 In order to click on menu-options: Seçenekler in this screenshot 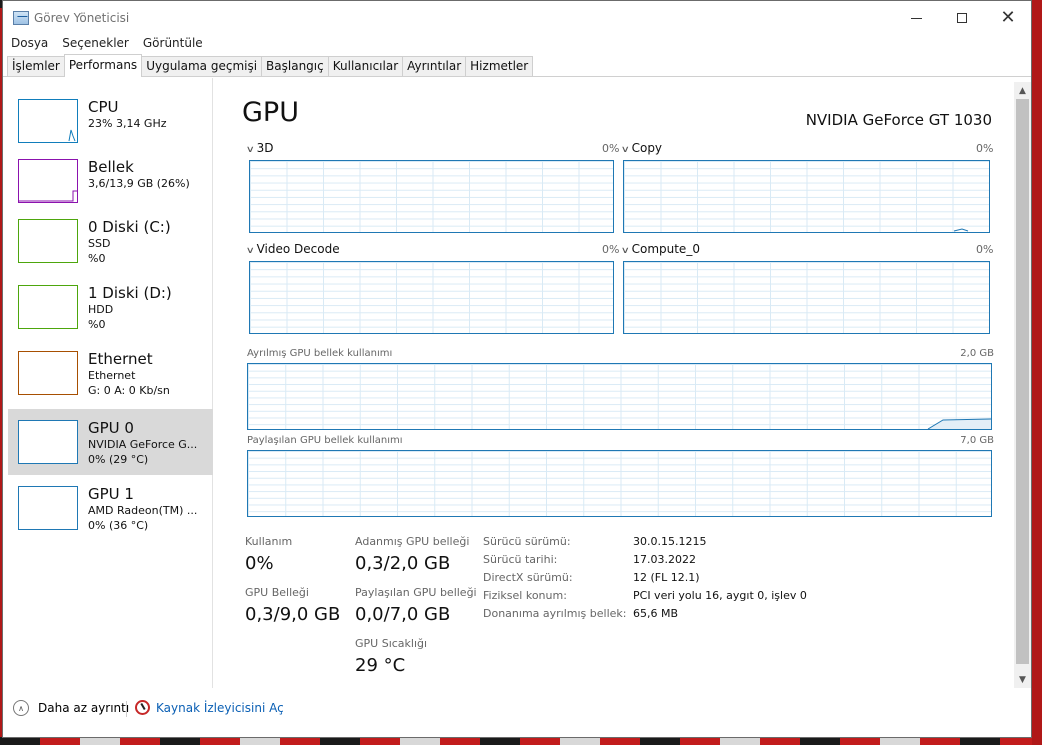, I will do `click(95, 44)`.